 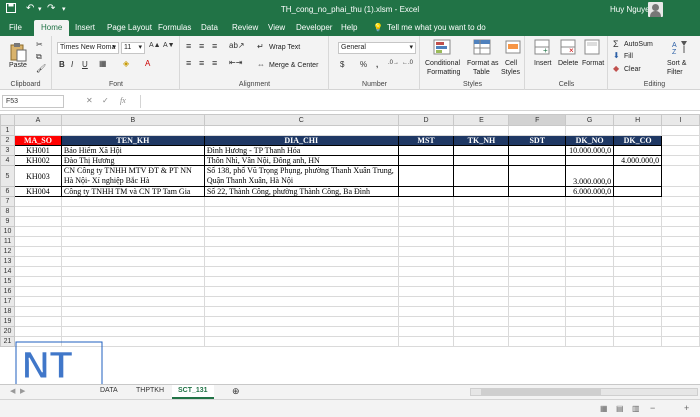 I want to click on row-header: 9, so click(x=7, y=221).